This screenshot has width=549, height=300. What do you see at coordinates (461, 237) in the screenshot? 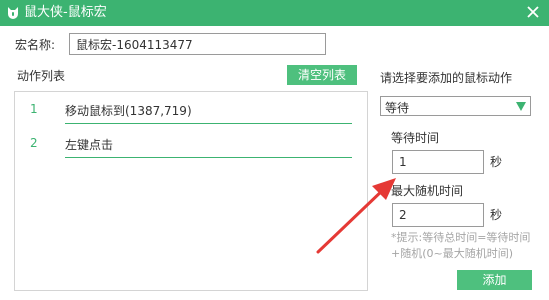
I see `hint-line-1: *提示:等待总时间=等待时间` at bounding box center [461, 237].